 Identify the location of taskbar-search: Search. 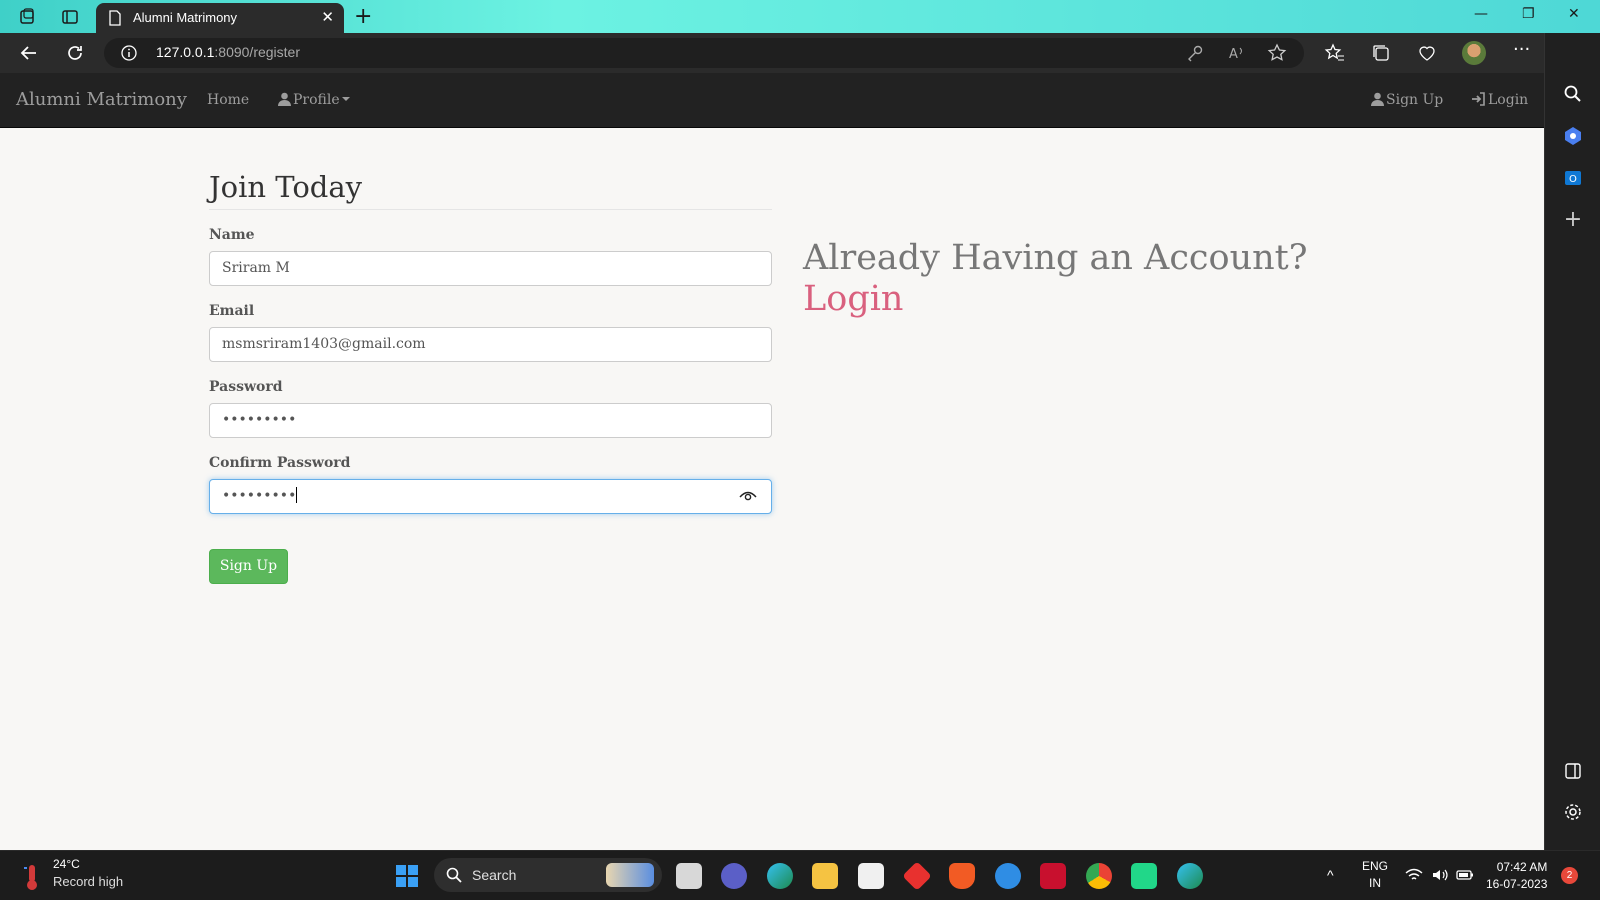
(548, 875).